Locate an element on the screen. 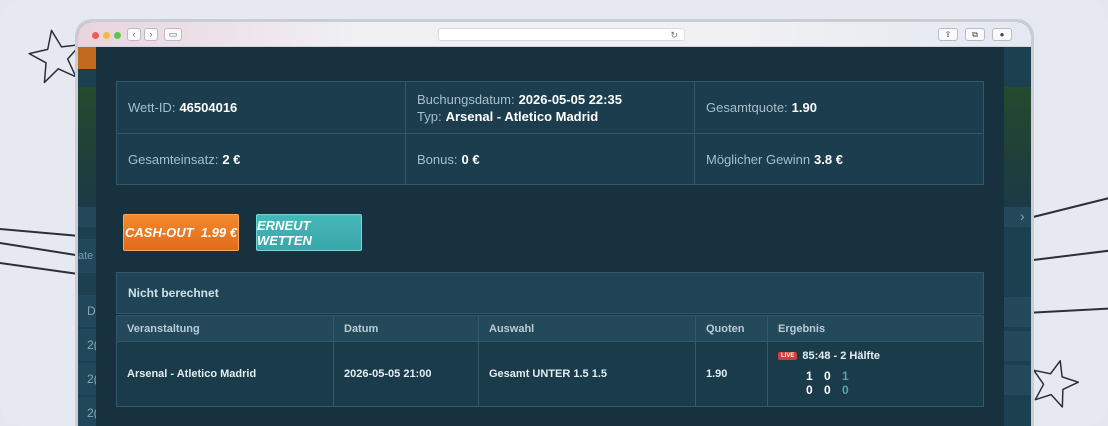 The image size is (1108, 426). bet-again-button: ERNEUT WETTEN is located at coordinates (309, 232).